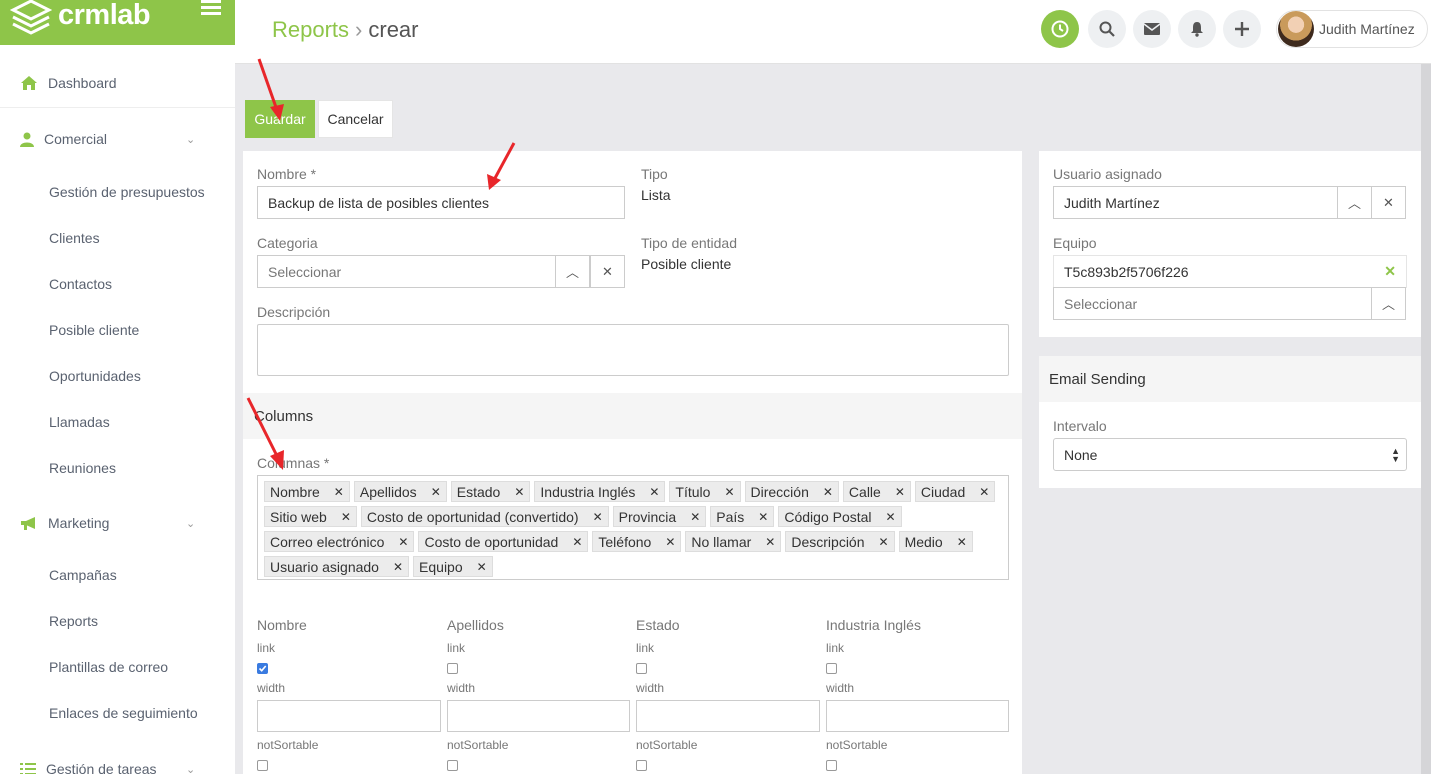 The image size is (1431, 774). I want to click on hamburger-menu-icon, so click(211, 9).